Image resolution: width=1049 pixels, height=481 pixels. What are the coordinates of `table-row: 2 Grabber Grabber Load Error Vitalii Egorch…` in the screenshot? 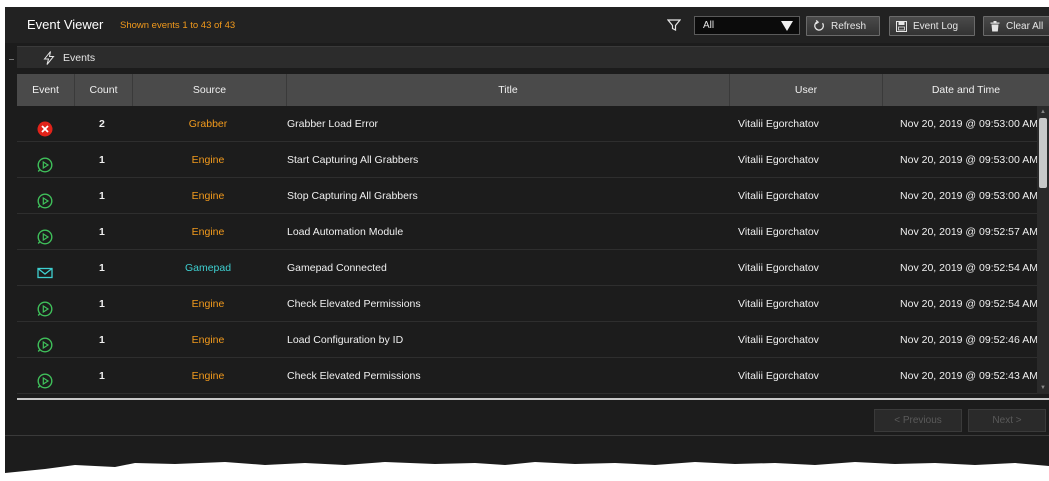 It's located at (527, 124).